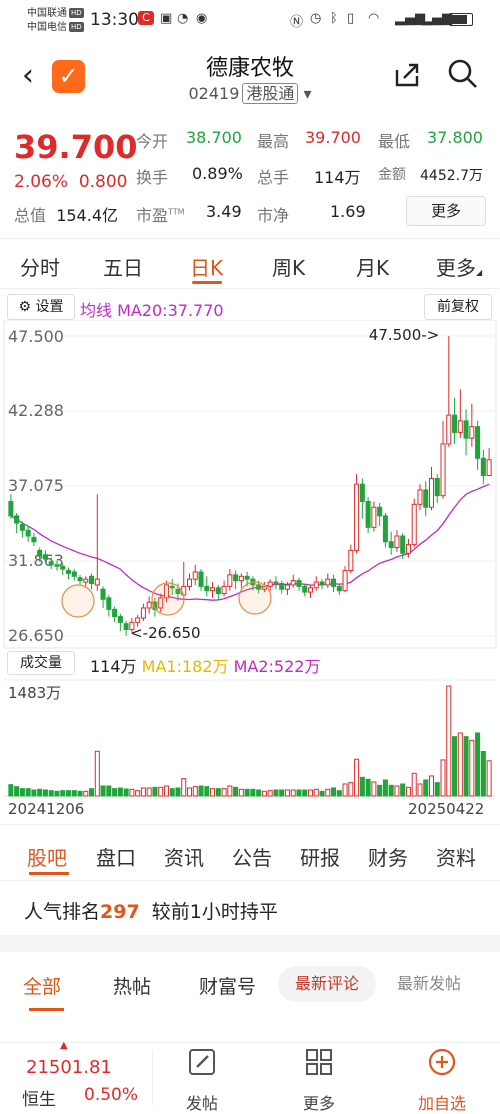 Image resolution: width=500 pixels, height=1114 pixels. I want to click on market-tag: 港股通, so click(270, 93).